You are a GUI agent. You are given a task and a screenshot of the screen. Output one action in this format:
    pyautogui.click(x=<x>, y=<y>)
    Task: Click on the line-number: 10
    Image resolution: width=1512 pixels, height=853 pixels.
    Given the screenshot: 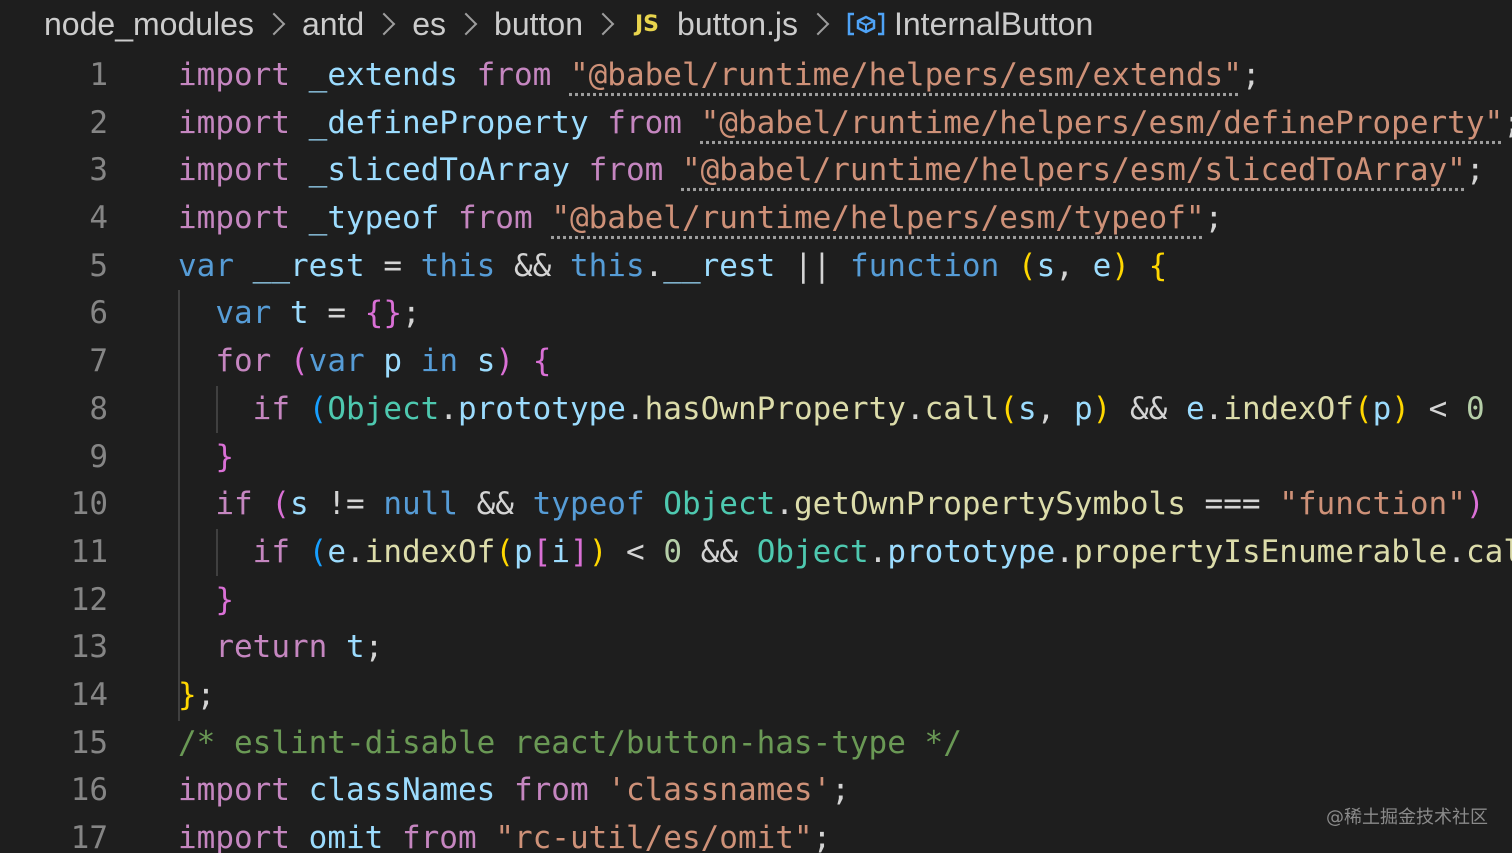 What is the action you would take?
    pyautogui.click(x=89, y=504)
    